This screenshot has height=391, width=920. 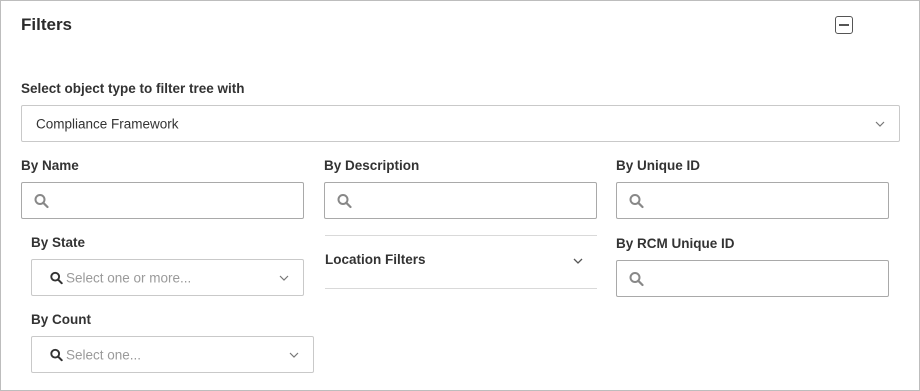 What do you see at coordinates (752, 278) in the screenshot?
I see `by-rcm-unique-id-input` at bounding box center [752, 278].